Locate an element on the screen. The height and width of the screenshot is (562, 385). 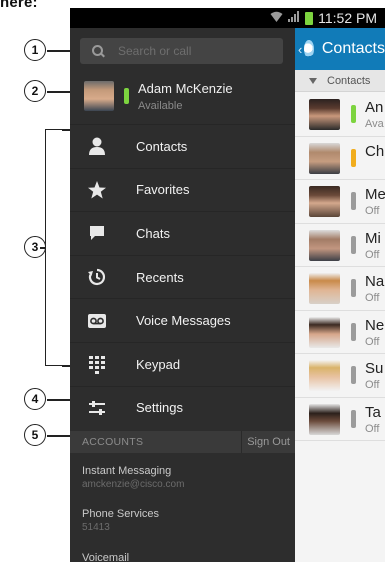
menu-item-settings: Settings is located at coordinates (182, 407).